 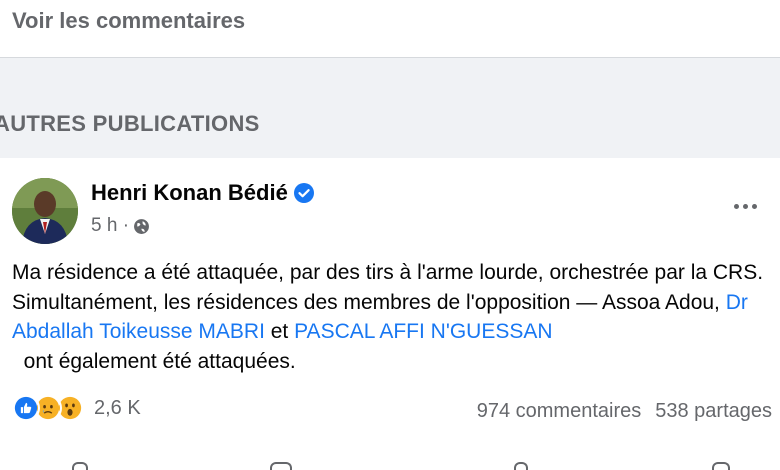 I want to click on comments-bar: Voir les commentaires, so click(x=390, y=29).